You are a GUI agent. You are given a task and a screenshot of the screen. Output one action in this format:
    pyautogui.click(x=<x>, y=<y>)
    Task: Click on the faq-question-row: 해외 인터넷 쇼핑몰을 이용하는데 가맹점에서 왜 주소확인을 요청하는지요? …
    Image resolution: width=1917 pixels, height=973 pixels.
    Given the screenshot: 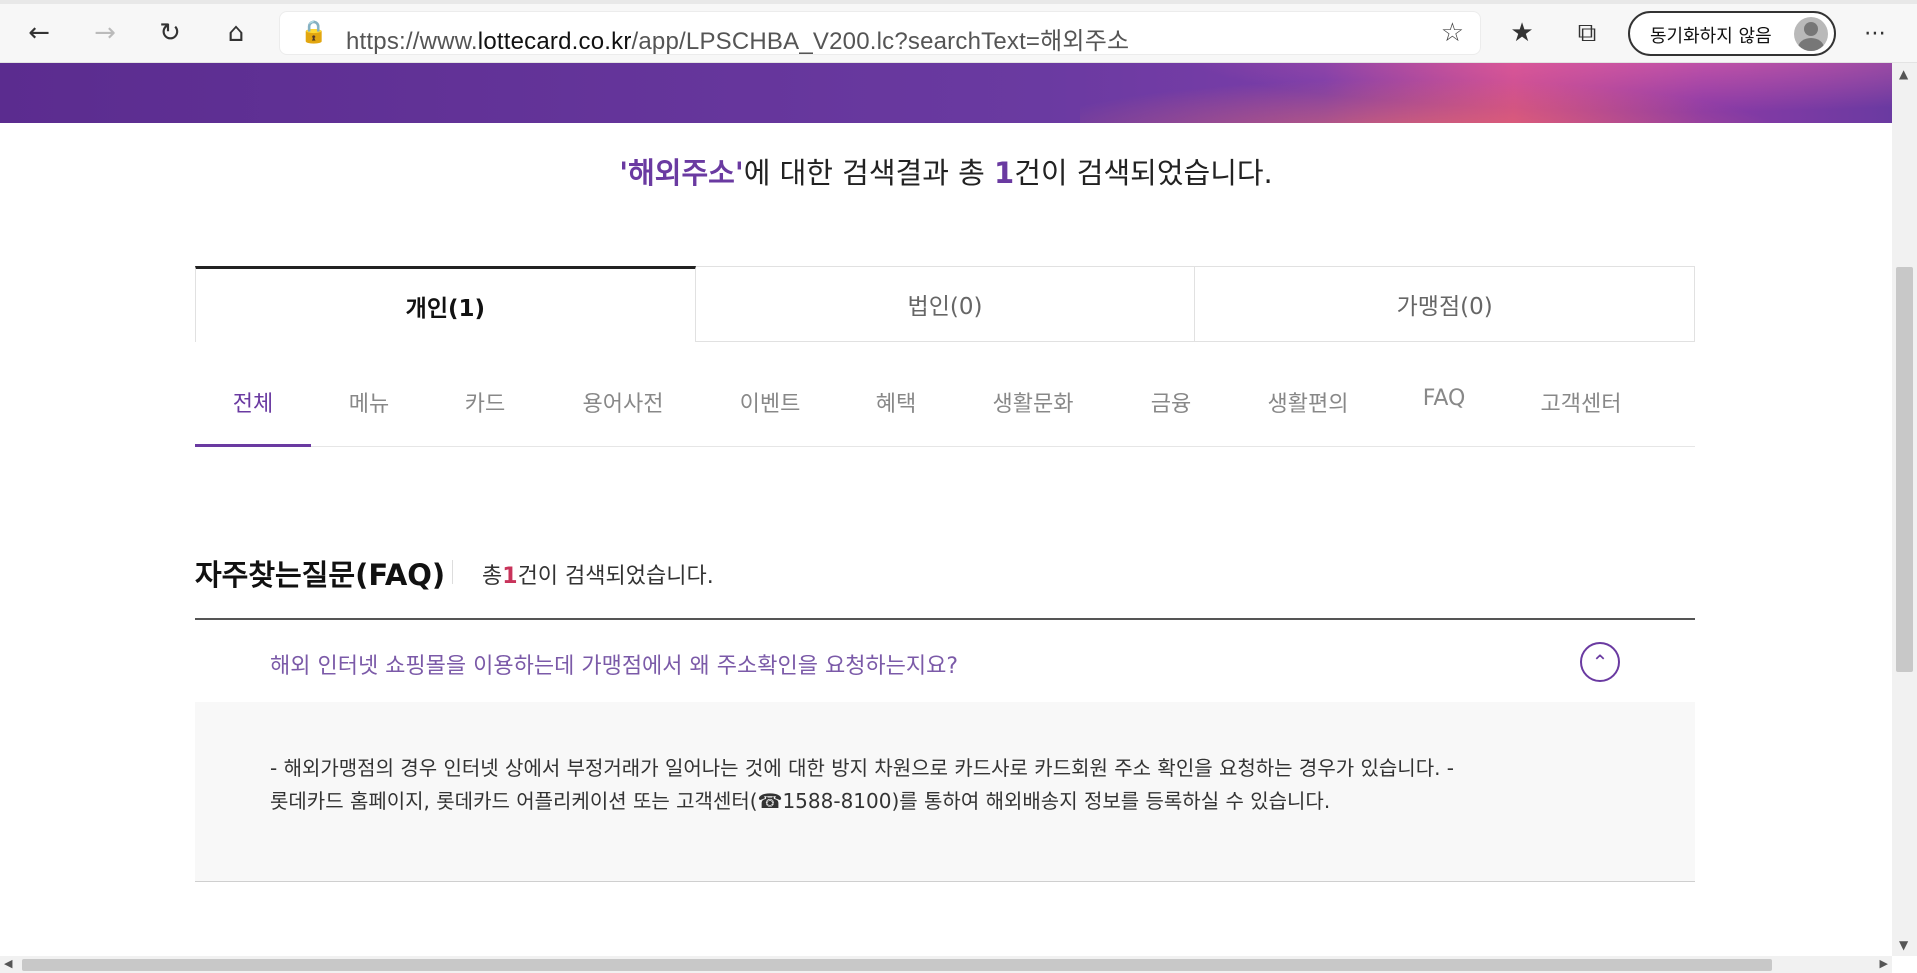 What is the action you would take?
    pyautogui.click(x=945, y=661)
    